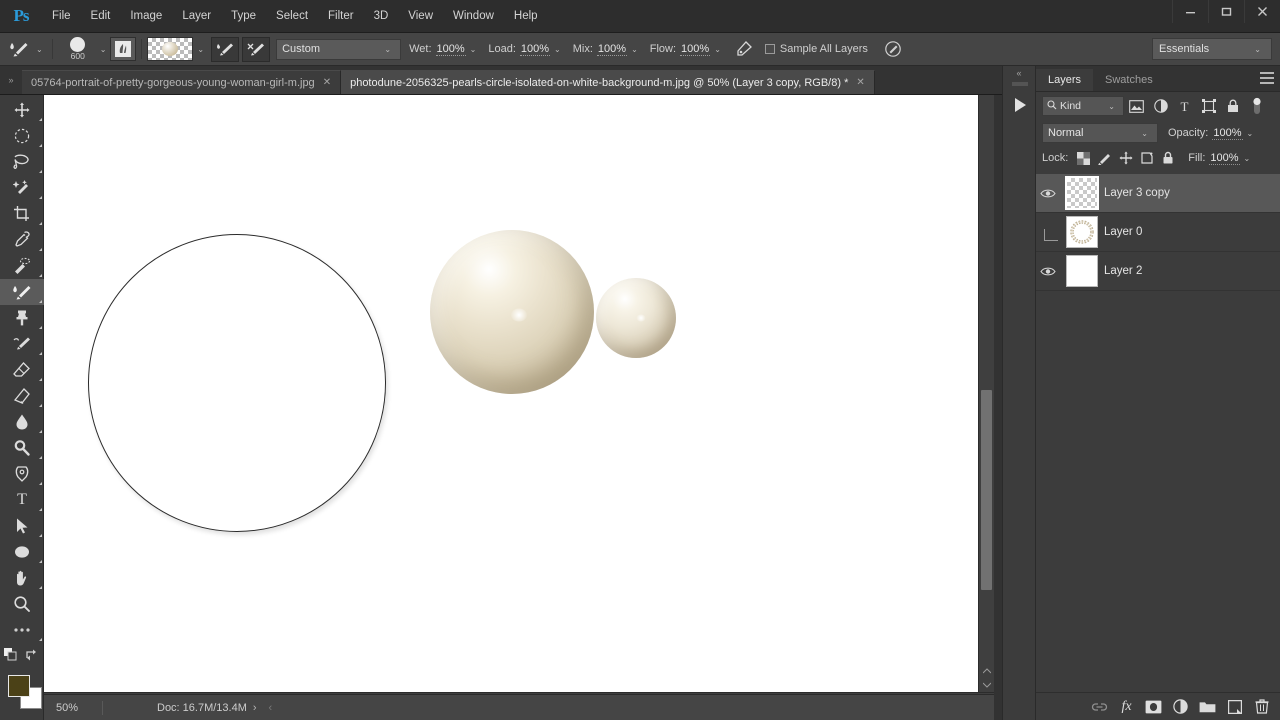 This screenshot has width=1280, height=720. Describe the element at coordinates (1019, 73) in the screenshot. I see `collapse-panels-icon: «` at that location.